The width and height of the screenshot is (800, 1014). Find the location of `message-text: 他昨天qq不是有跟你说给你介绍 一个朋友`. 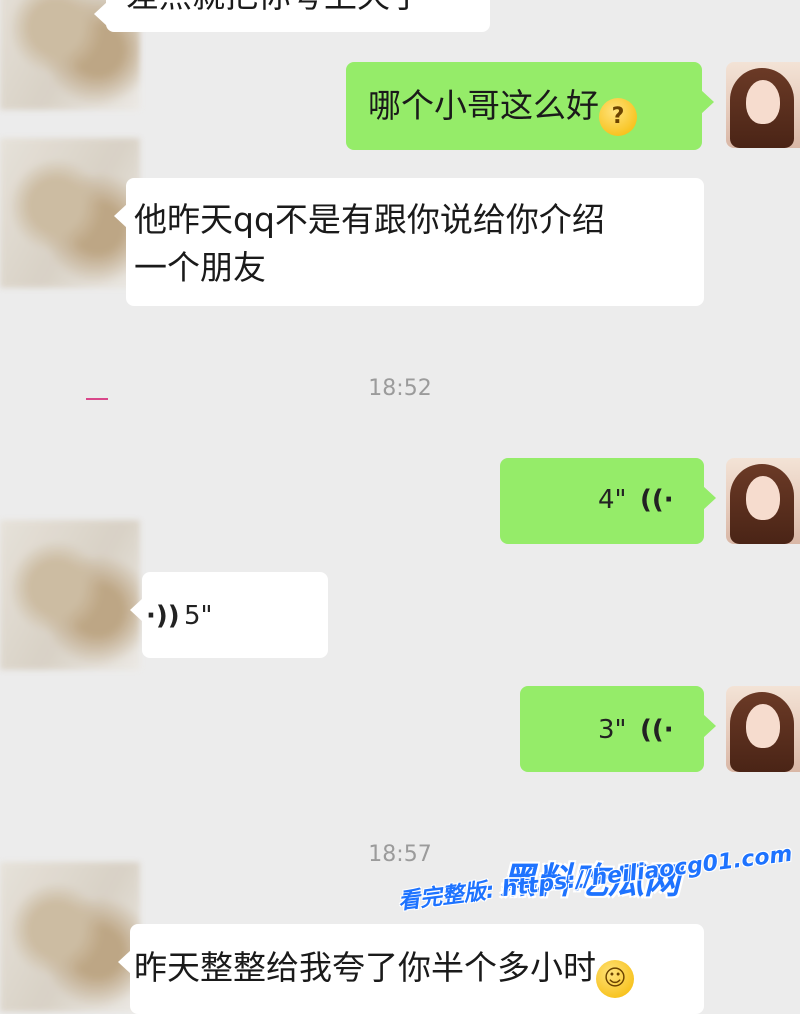

message-text: 他昨天qq不是有跟你说给你介绍 一个朋友 is located at coordinates (369, 243).